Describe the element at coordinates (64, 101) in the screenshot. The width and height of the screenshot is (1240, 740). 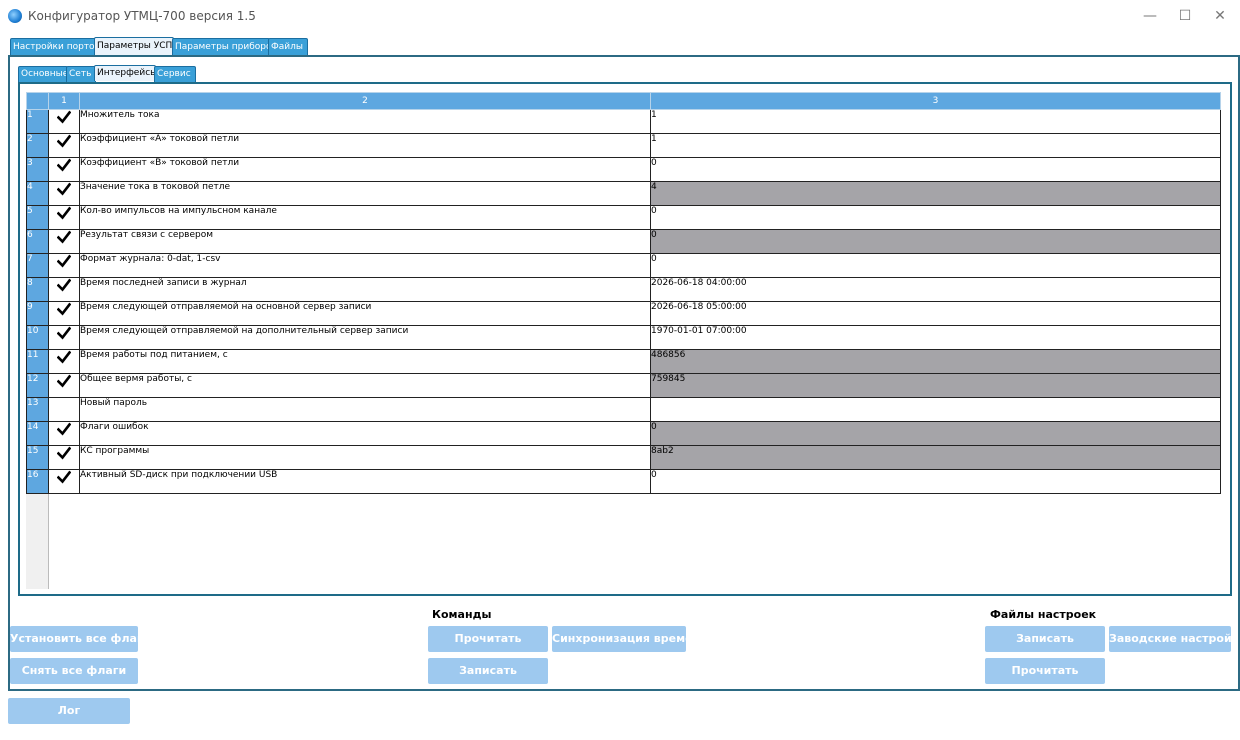
I see `column-header: 1` at that location.